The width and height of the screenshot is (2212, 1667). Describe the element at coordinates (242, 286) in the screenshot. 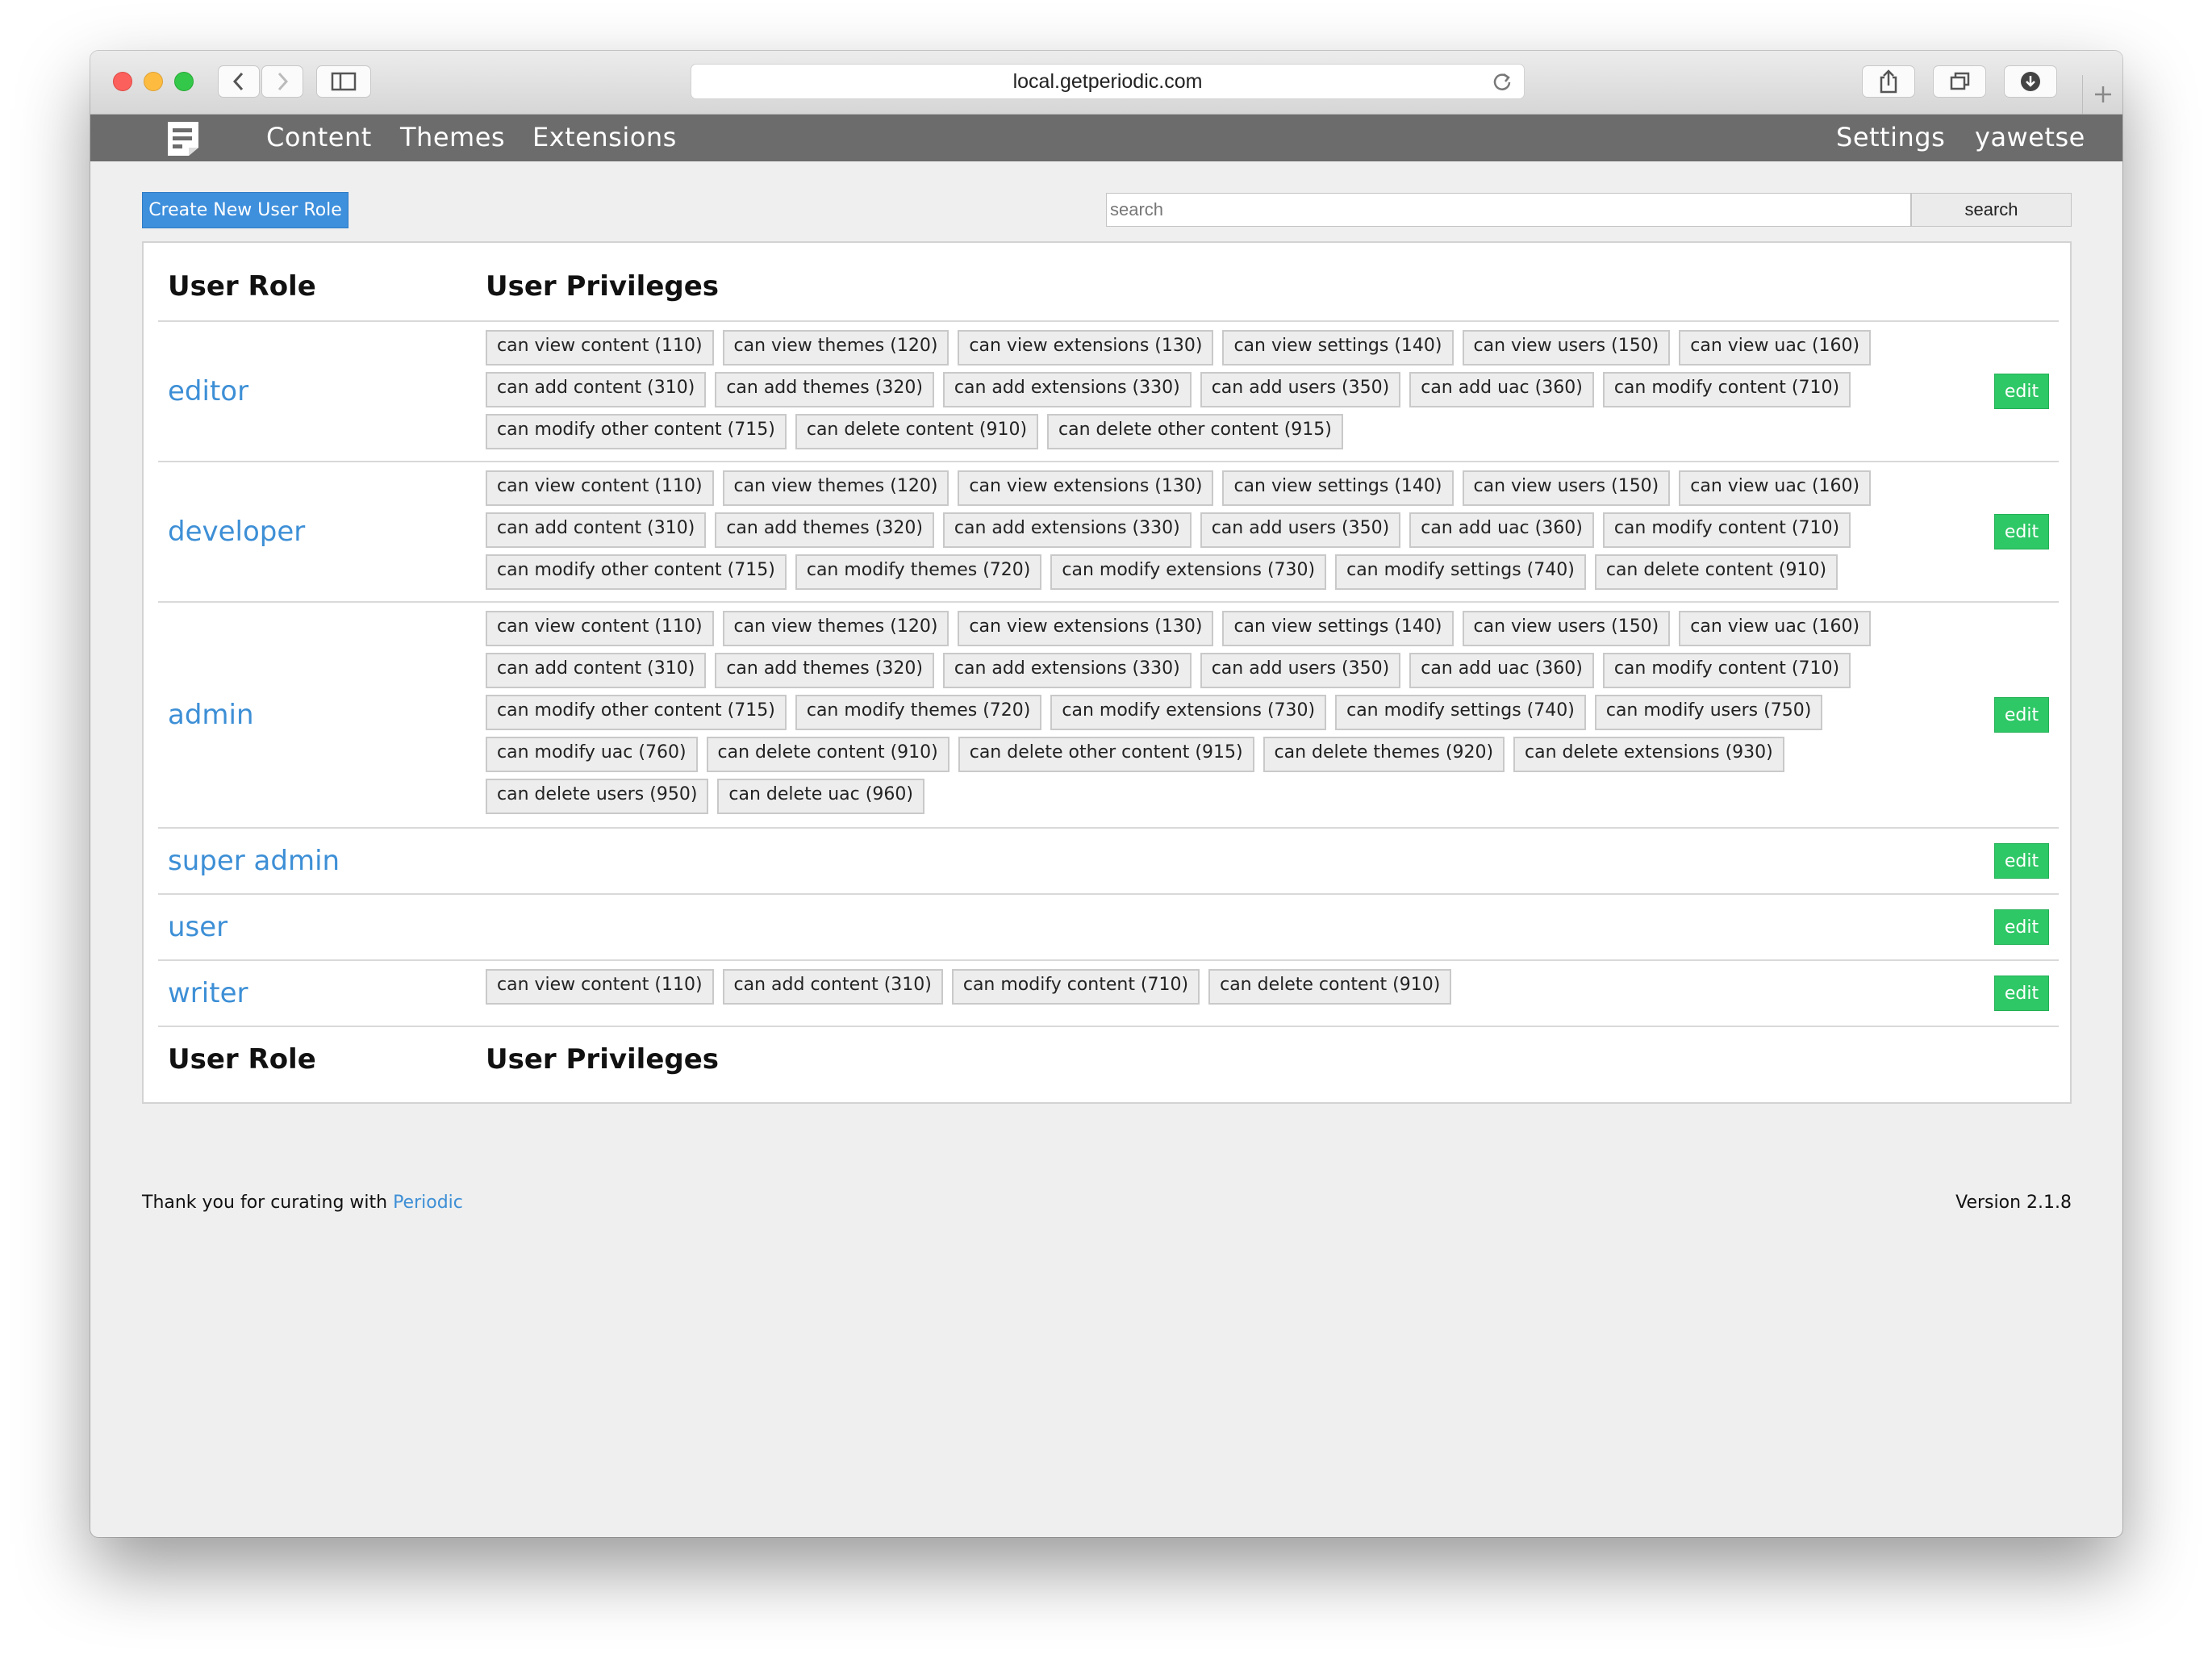

I see `user-role-column-header: User Role` at that location.